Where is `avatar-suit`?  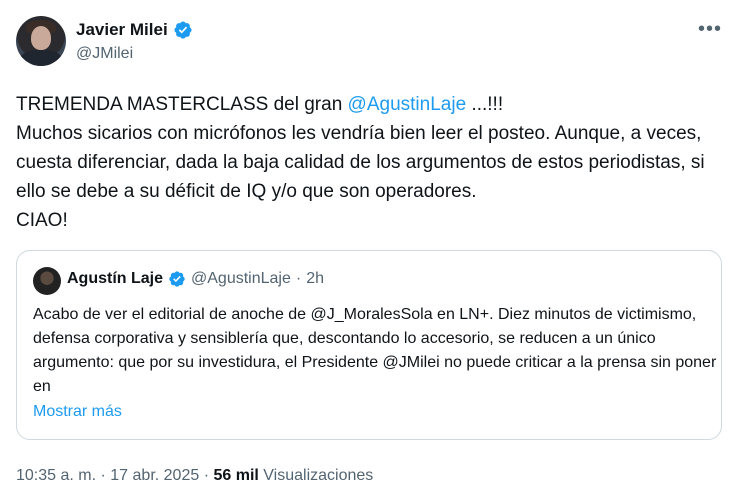 avatar-suit is located at coordinates (41, 58).